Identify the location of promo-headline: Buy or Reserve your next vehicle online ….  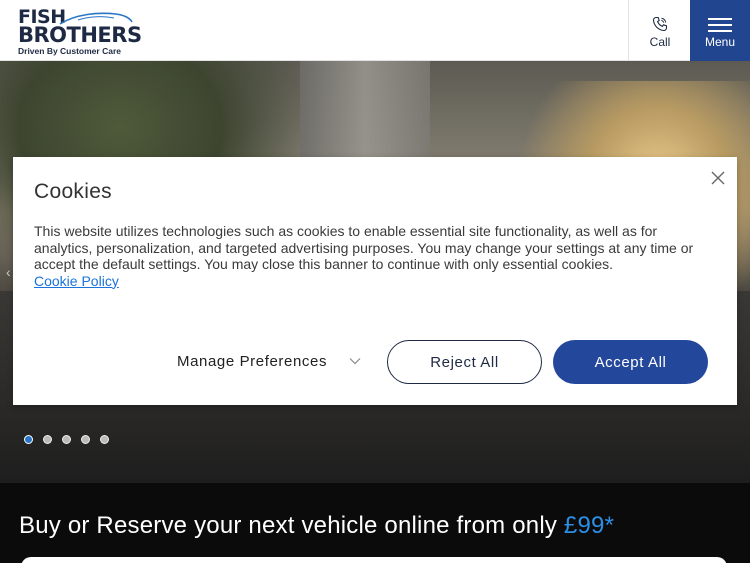
(316, 526).